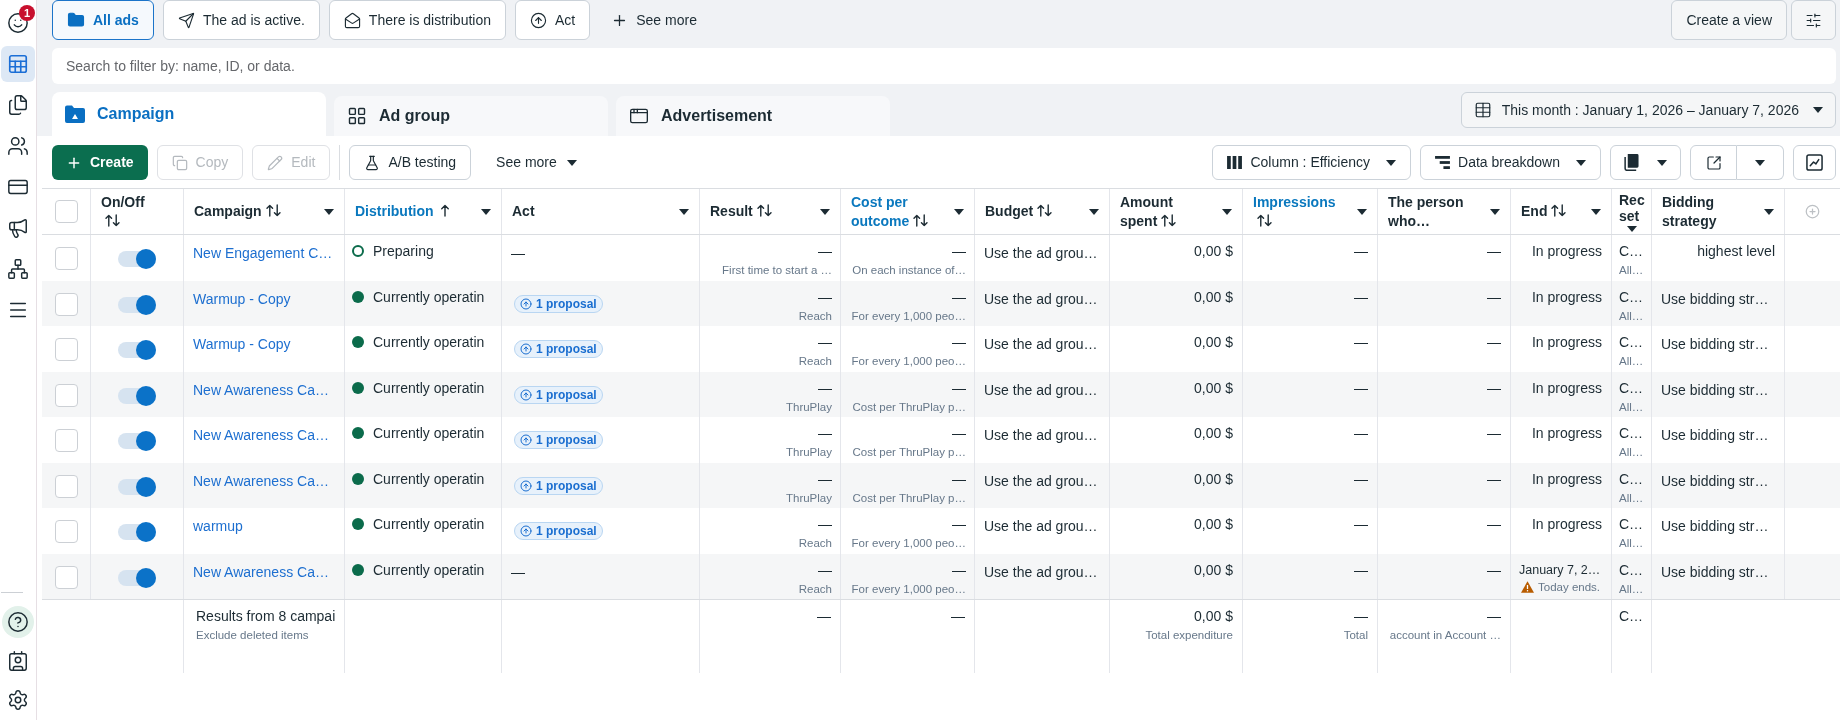 This screenshot has height=720, width=1840. Describe the element at coordinates (1631, 211) in the screenshot. I see `column-header: Rec set` at that location.